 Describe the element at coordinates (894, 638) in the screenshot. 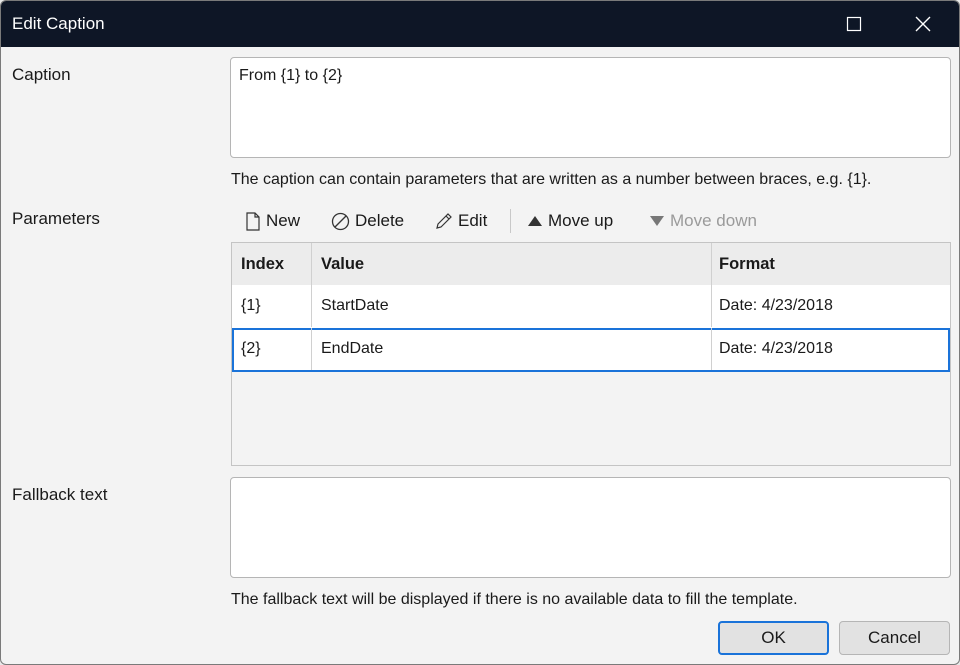

I see `cancel-button: Cancel` at that location.